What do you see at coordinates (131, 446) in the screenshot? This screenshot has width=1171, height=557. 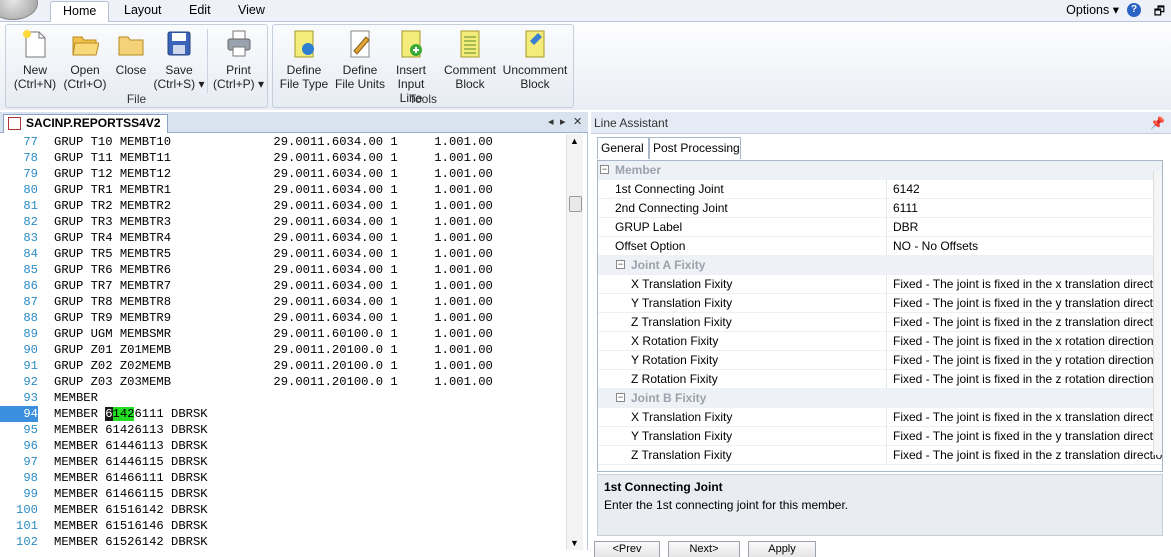 I see `line-text: MEMBER 61446113 DBRSK` at bounding box center [131, 446].